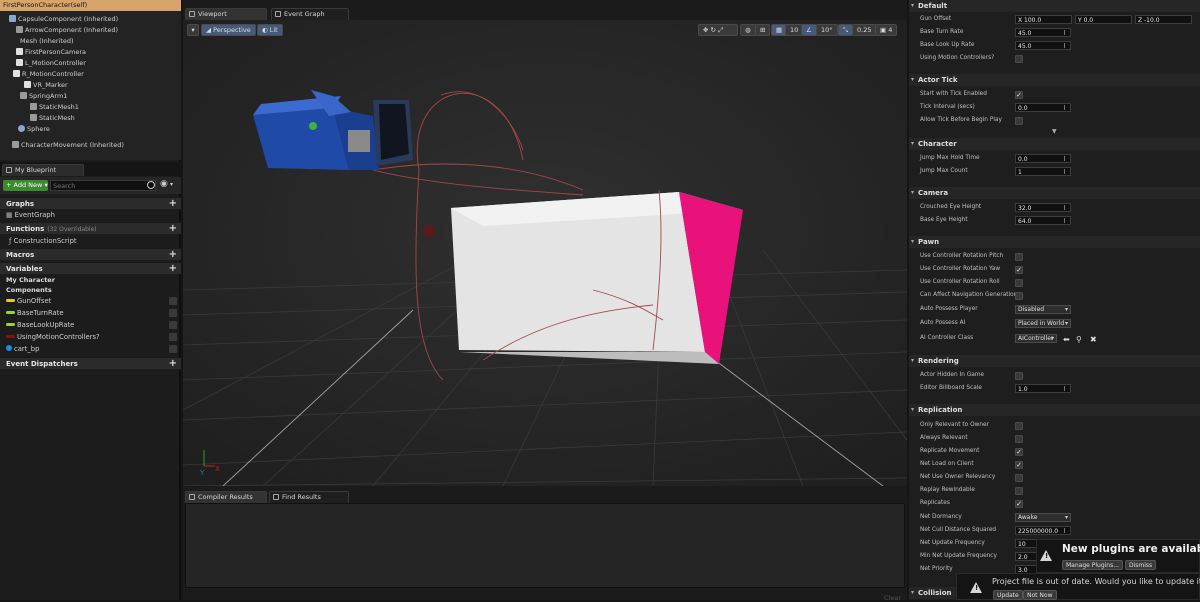 Image resolution: width=1200 pixels, height=602 pixels. I want to click on ai-controller-class-select: AIController, so click(1036, 338).